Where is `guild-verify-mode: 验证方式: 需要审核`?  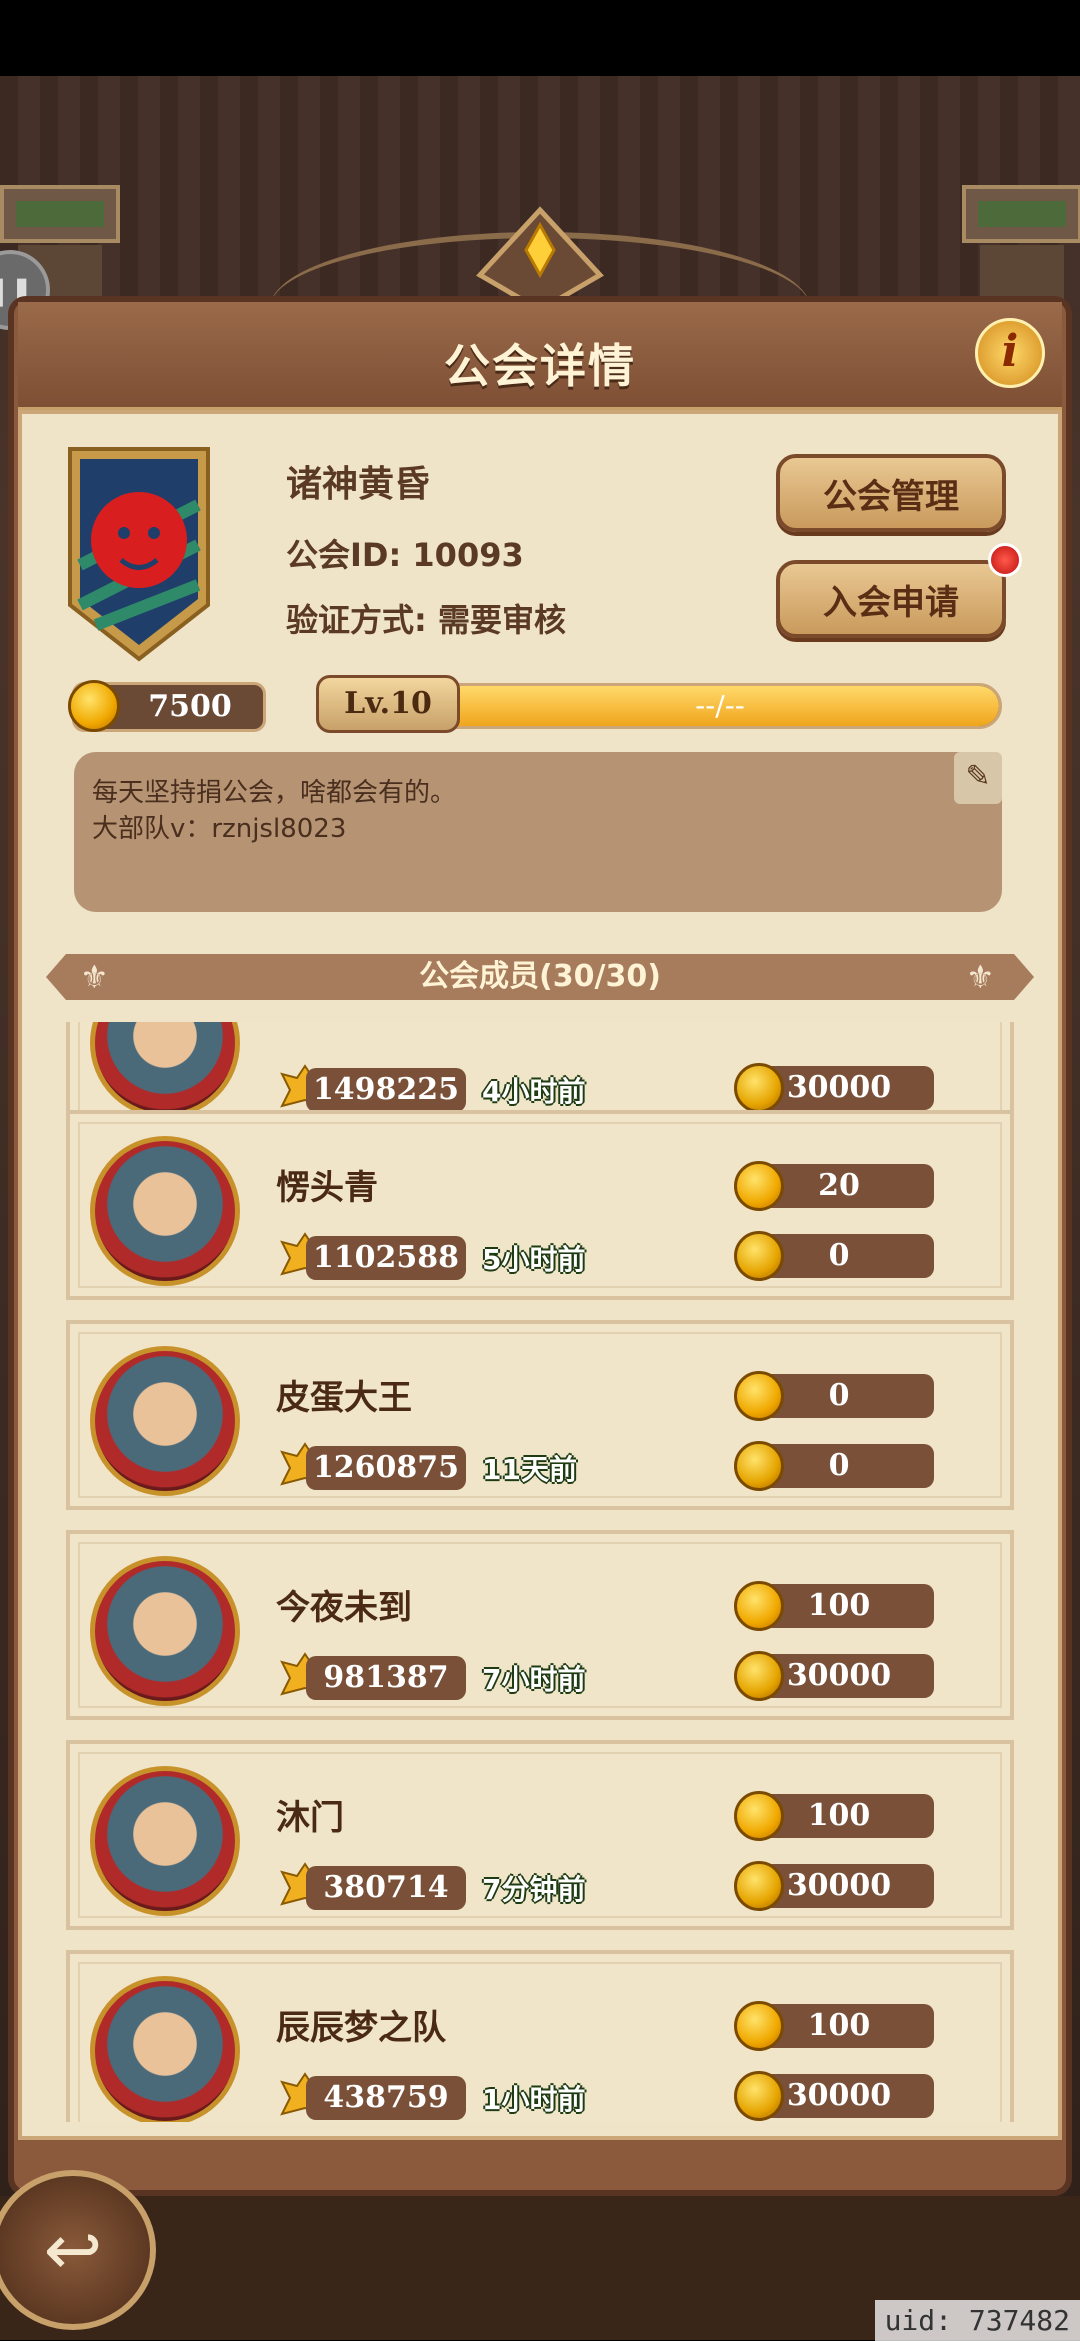 guild-verify-mode: 验证方式: 需要审核 is located at coordinates (426, 620).